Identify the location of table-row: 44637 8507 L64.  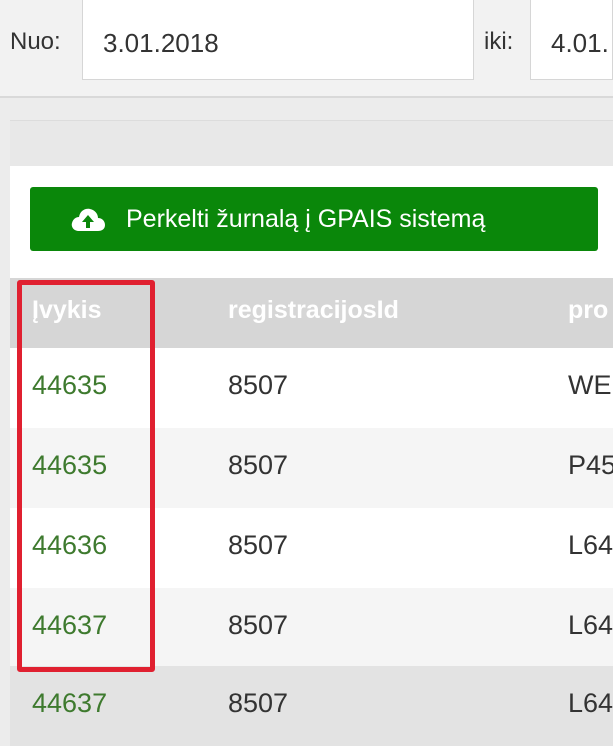
(311, 706).